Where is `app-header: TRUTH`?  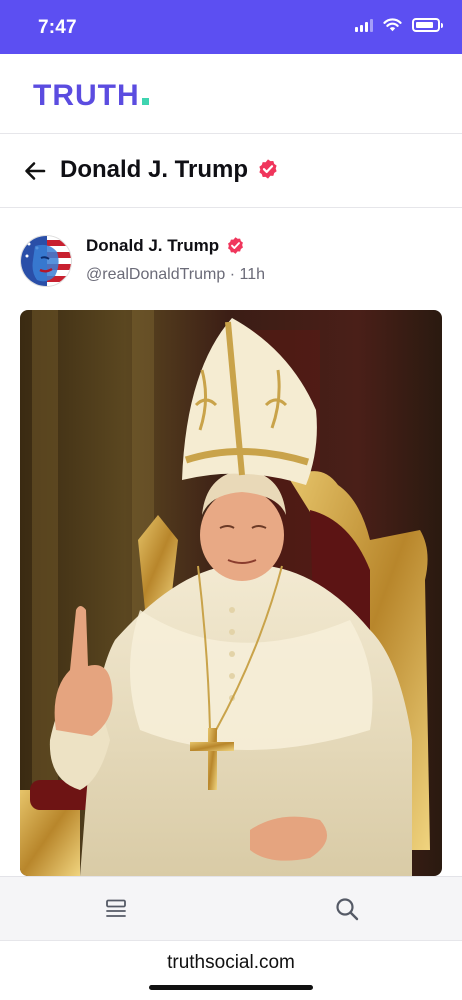 app-header: TRUTH is located at coordinates (231, 94).